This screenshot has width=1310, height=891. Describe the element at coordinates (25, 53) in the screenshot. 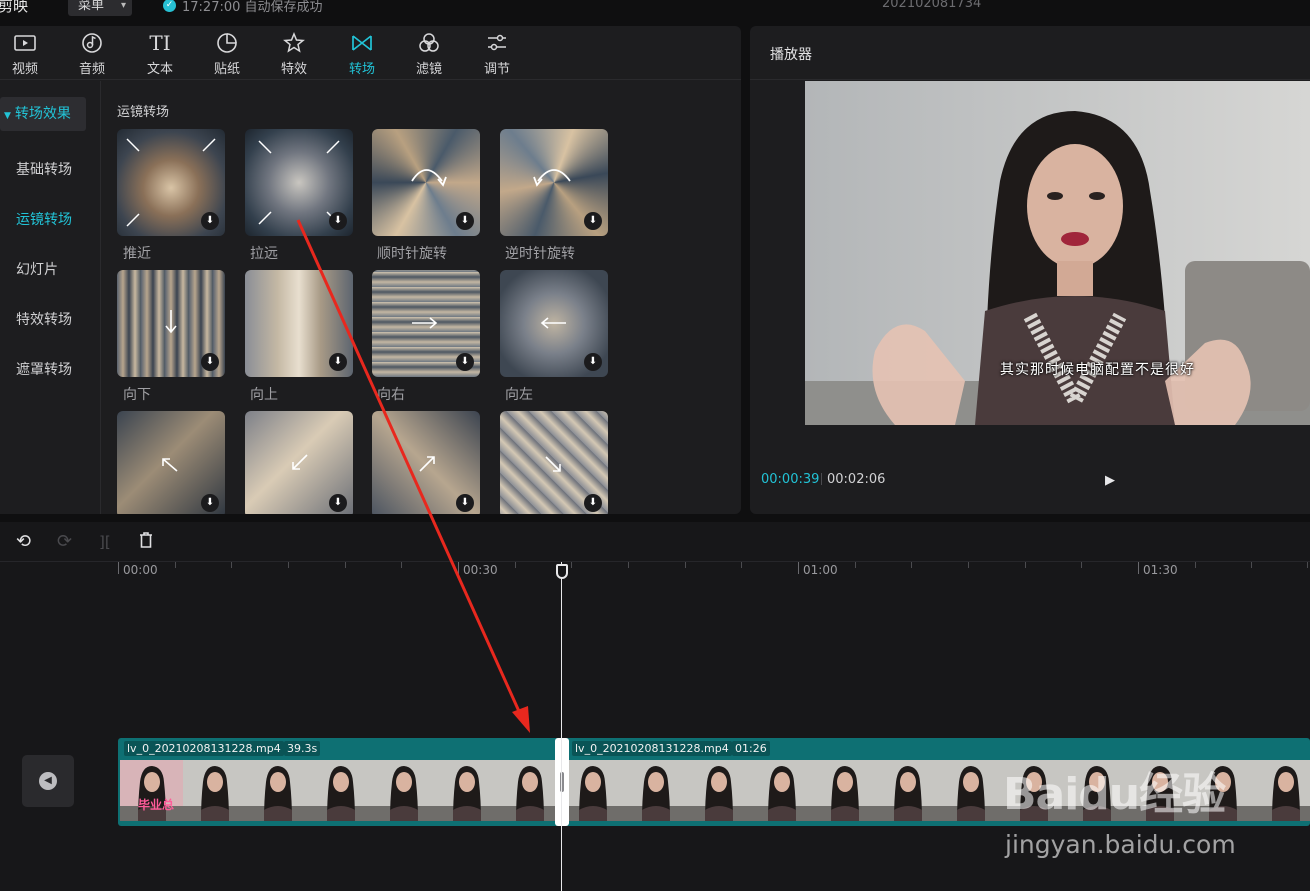

I see `tab-video: 视频` at that location.